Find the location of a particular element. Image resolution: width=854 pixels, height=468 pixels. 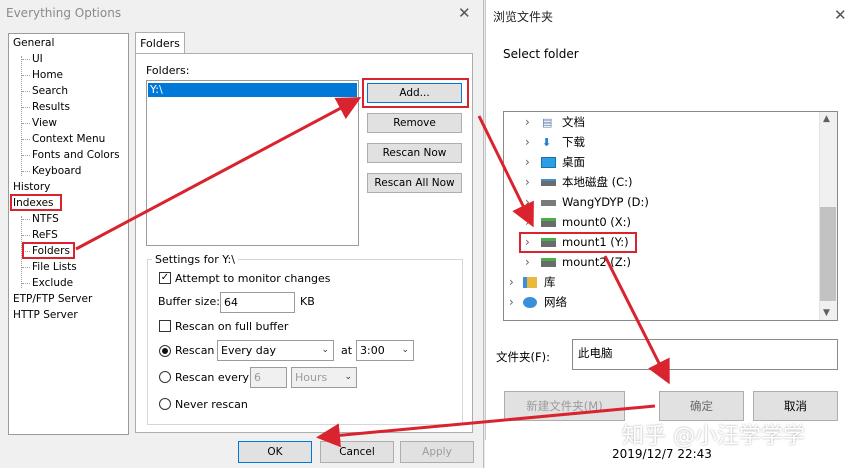

arrow-confirm-to-ok is located at coordinates (486, 426).